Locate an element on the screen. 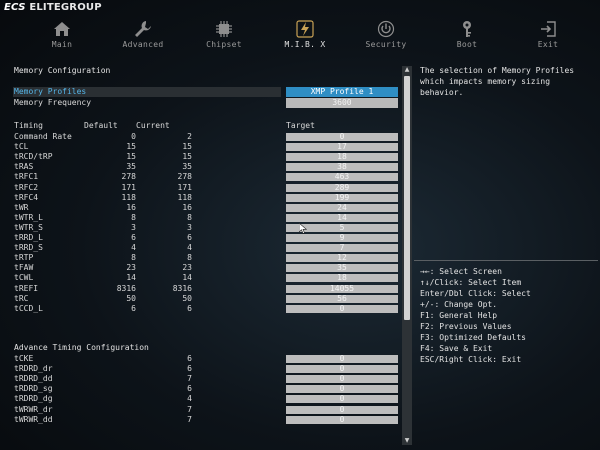 The image size is (600, 450). timing-row: tCL 15 15 17 is located at coordinates (206, 147).